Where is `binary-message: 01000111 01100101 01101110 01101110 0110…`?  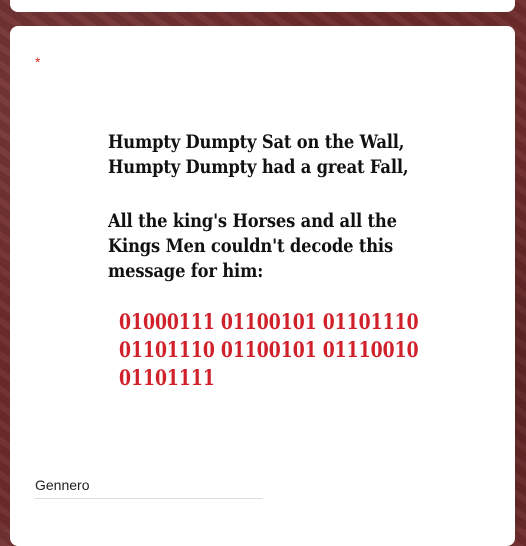
binary-message: 01000111 01100101 01101110 01101110 0110… is located at coordinates (278, 350).